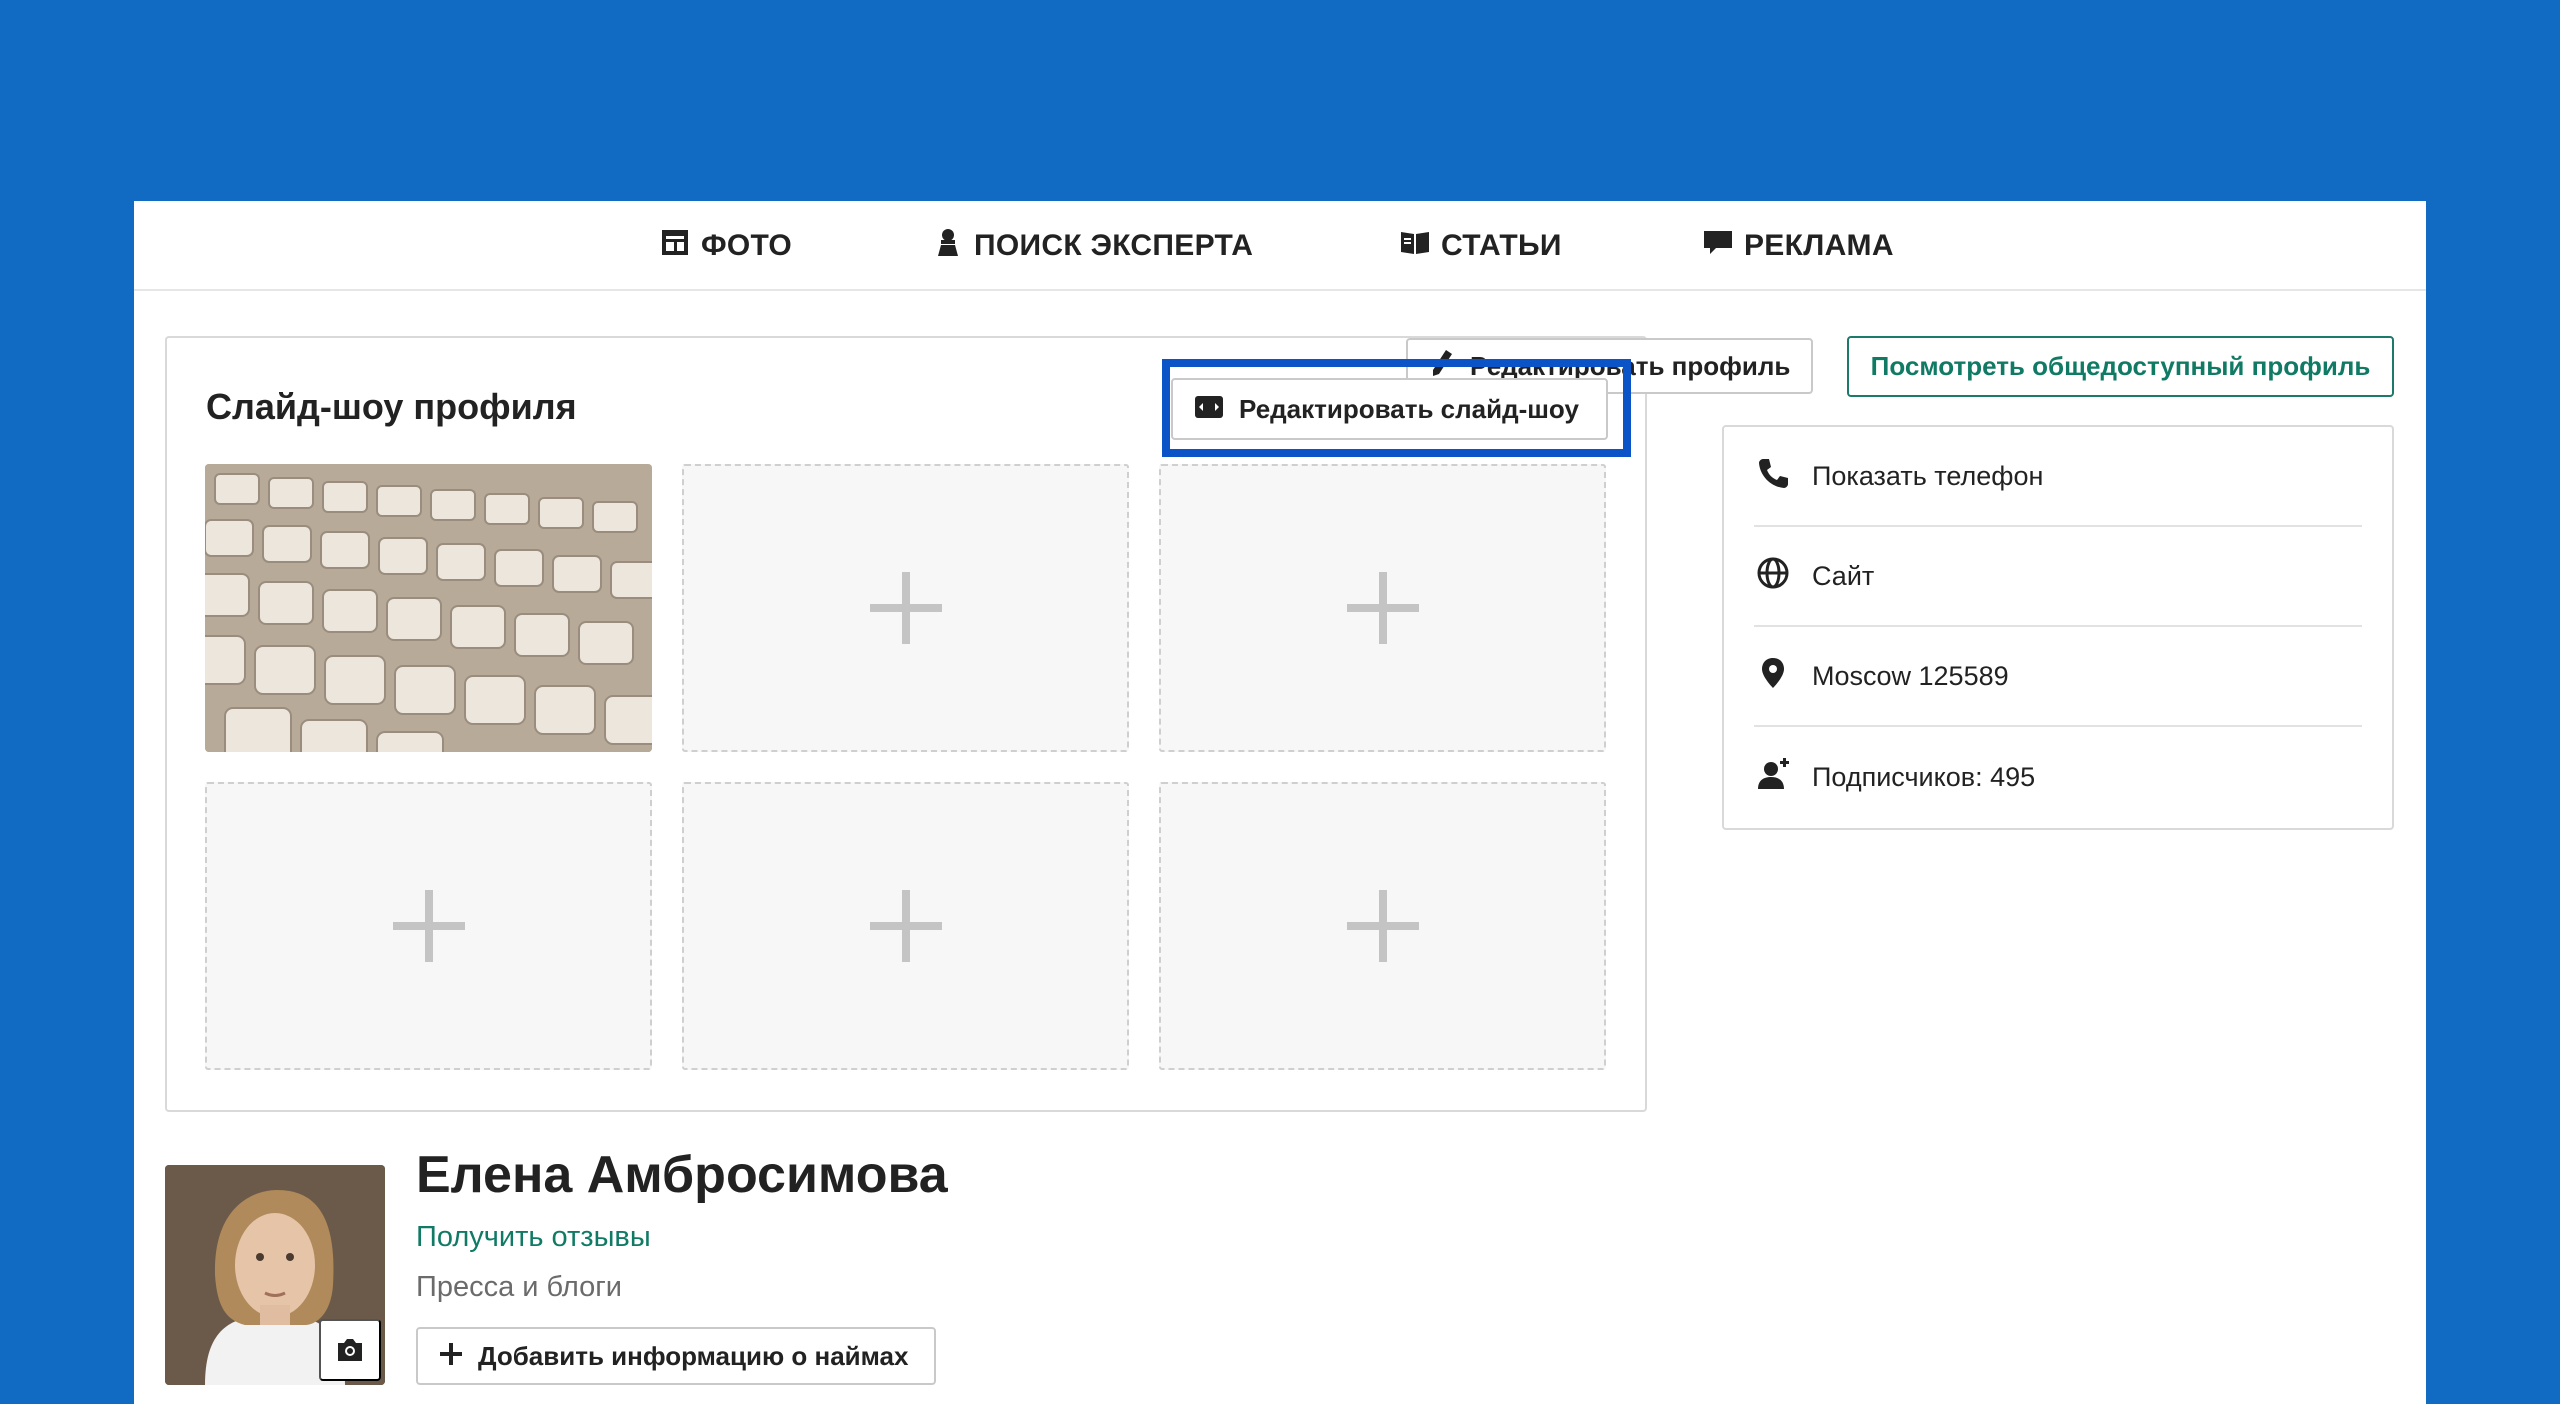  Describe the element at coordinates (1415, 246) in the screenshot. I see `book-icon` at that location.